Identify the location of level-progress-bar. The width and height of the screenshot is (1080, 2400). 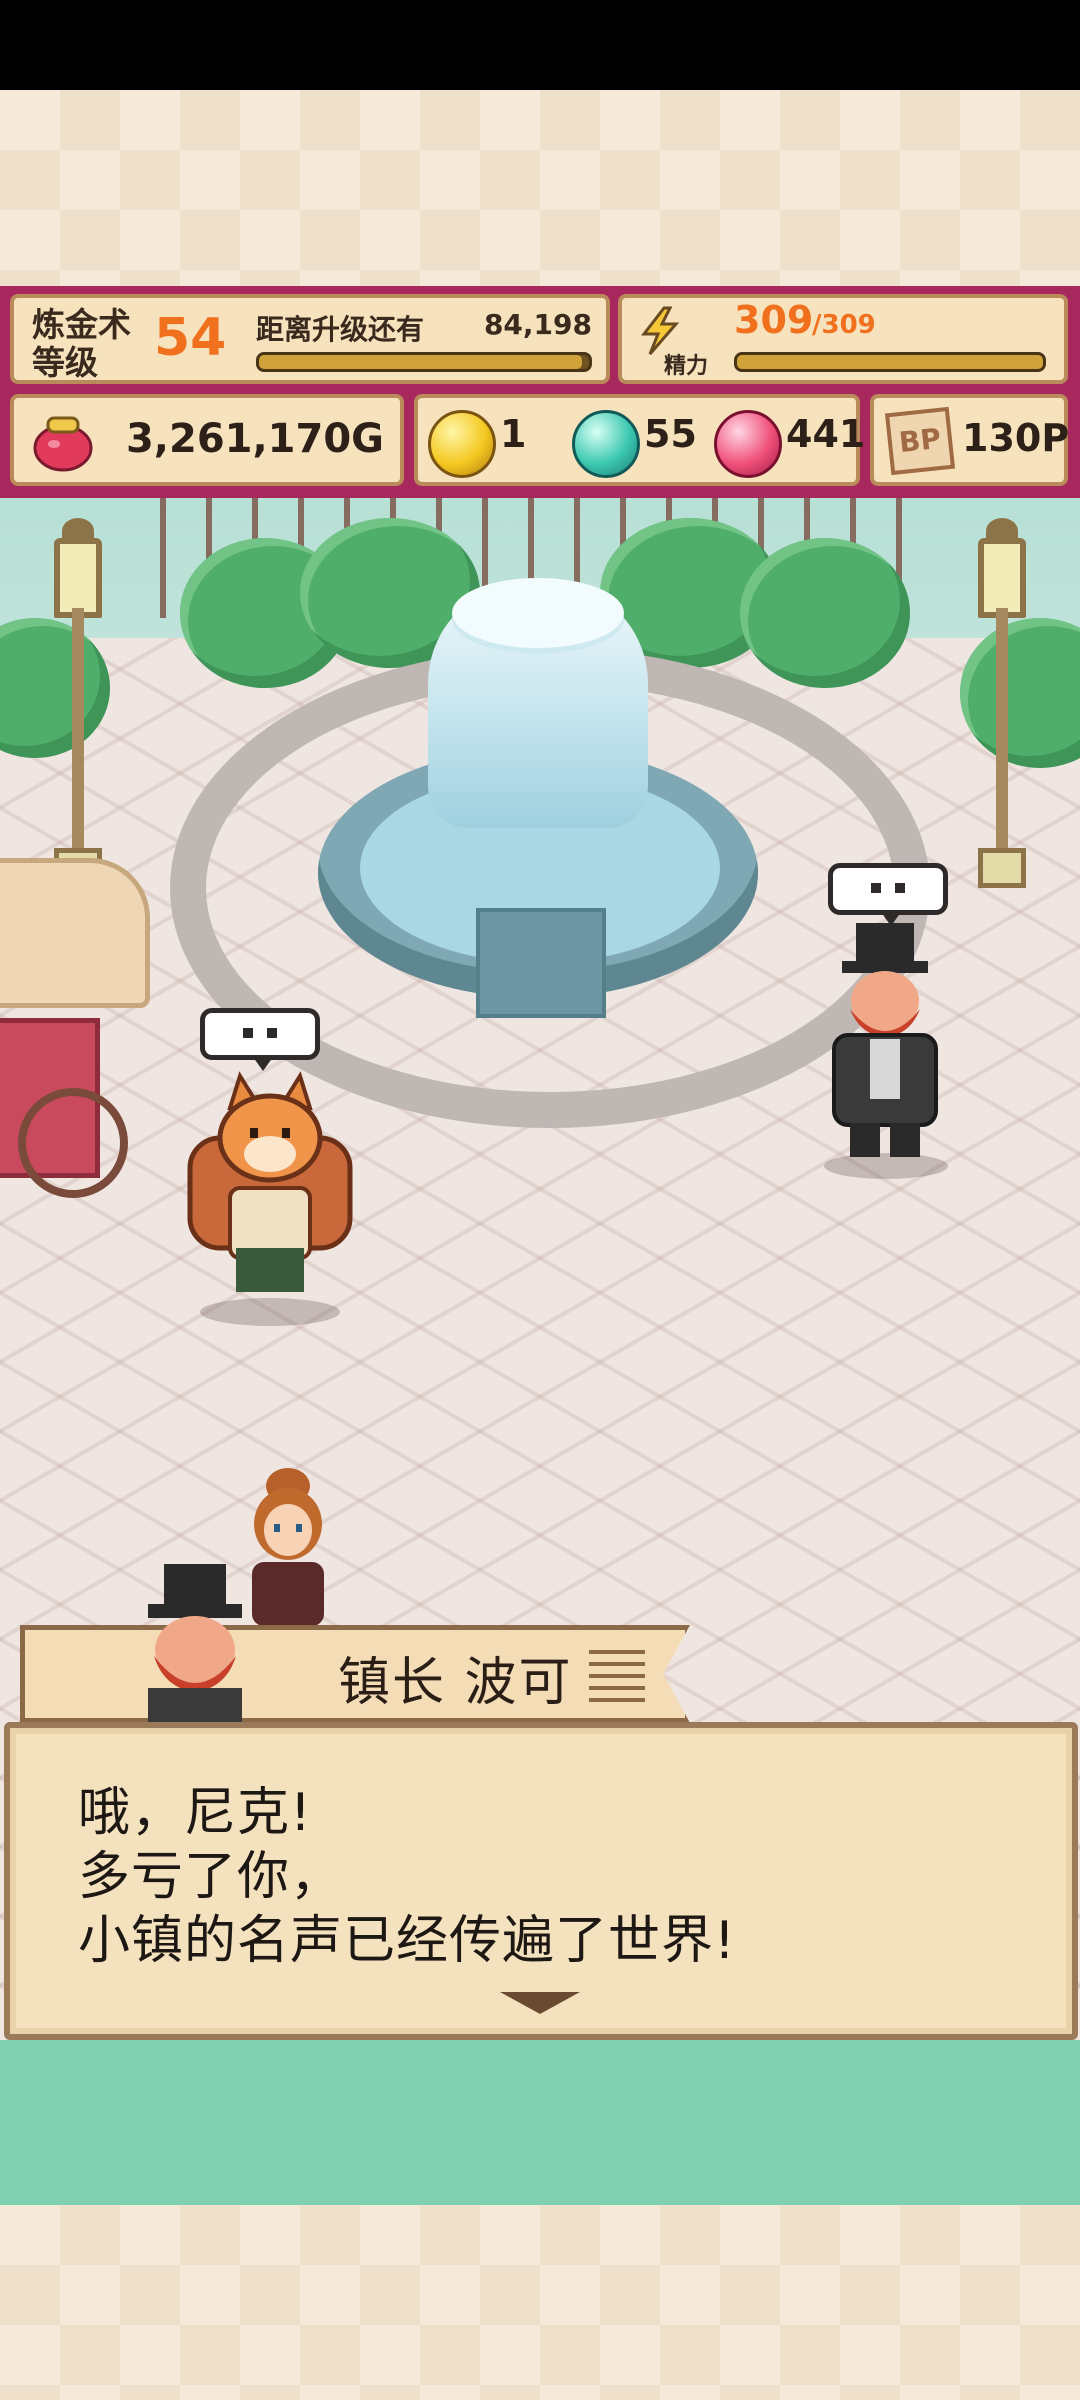
(424, 362).